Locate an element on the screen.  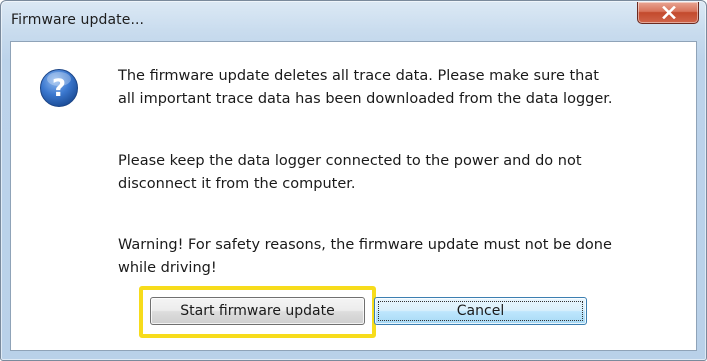
message-line: disconnect it from the computer. is located at coordinates (237, 184).